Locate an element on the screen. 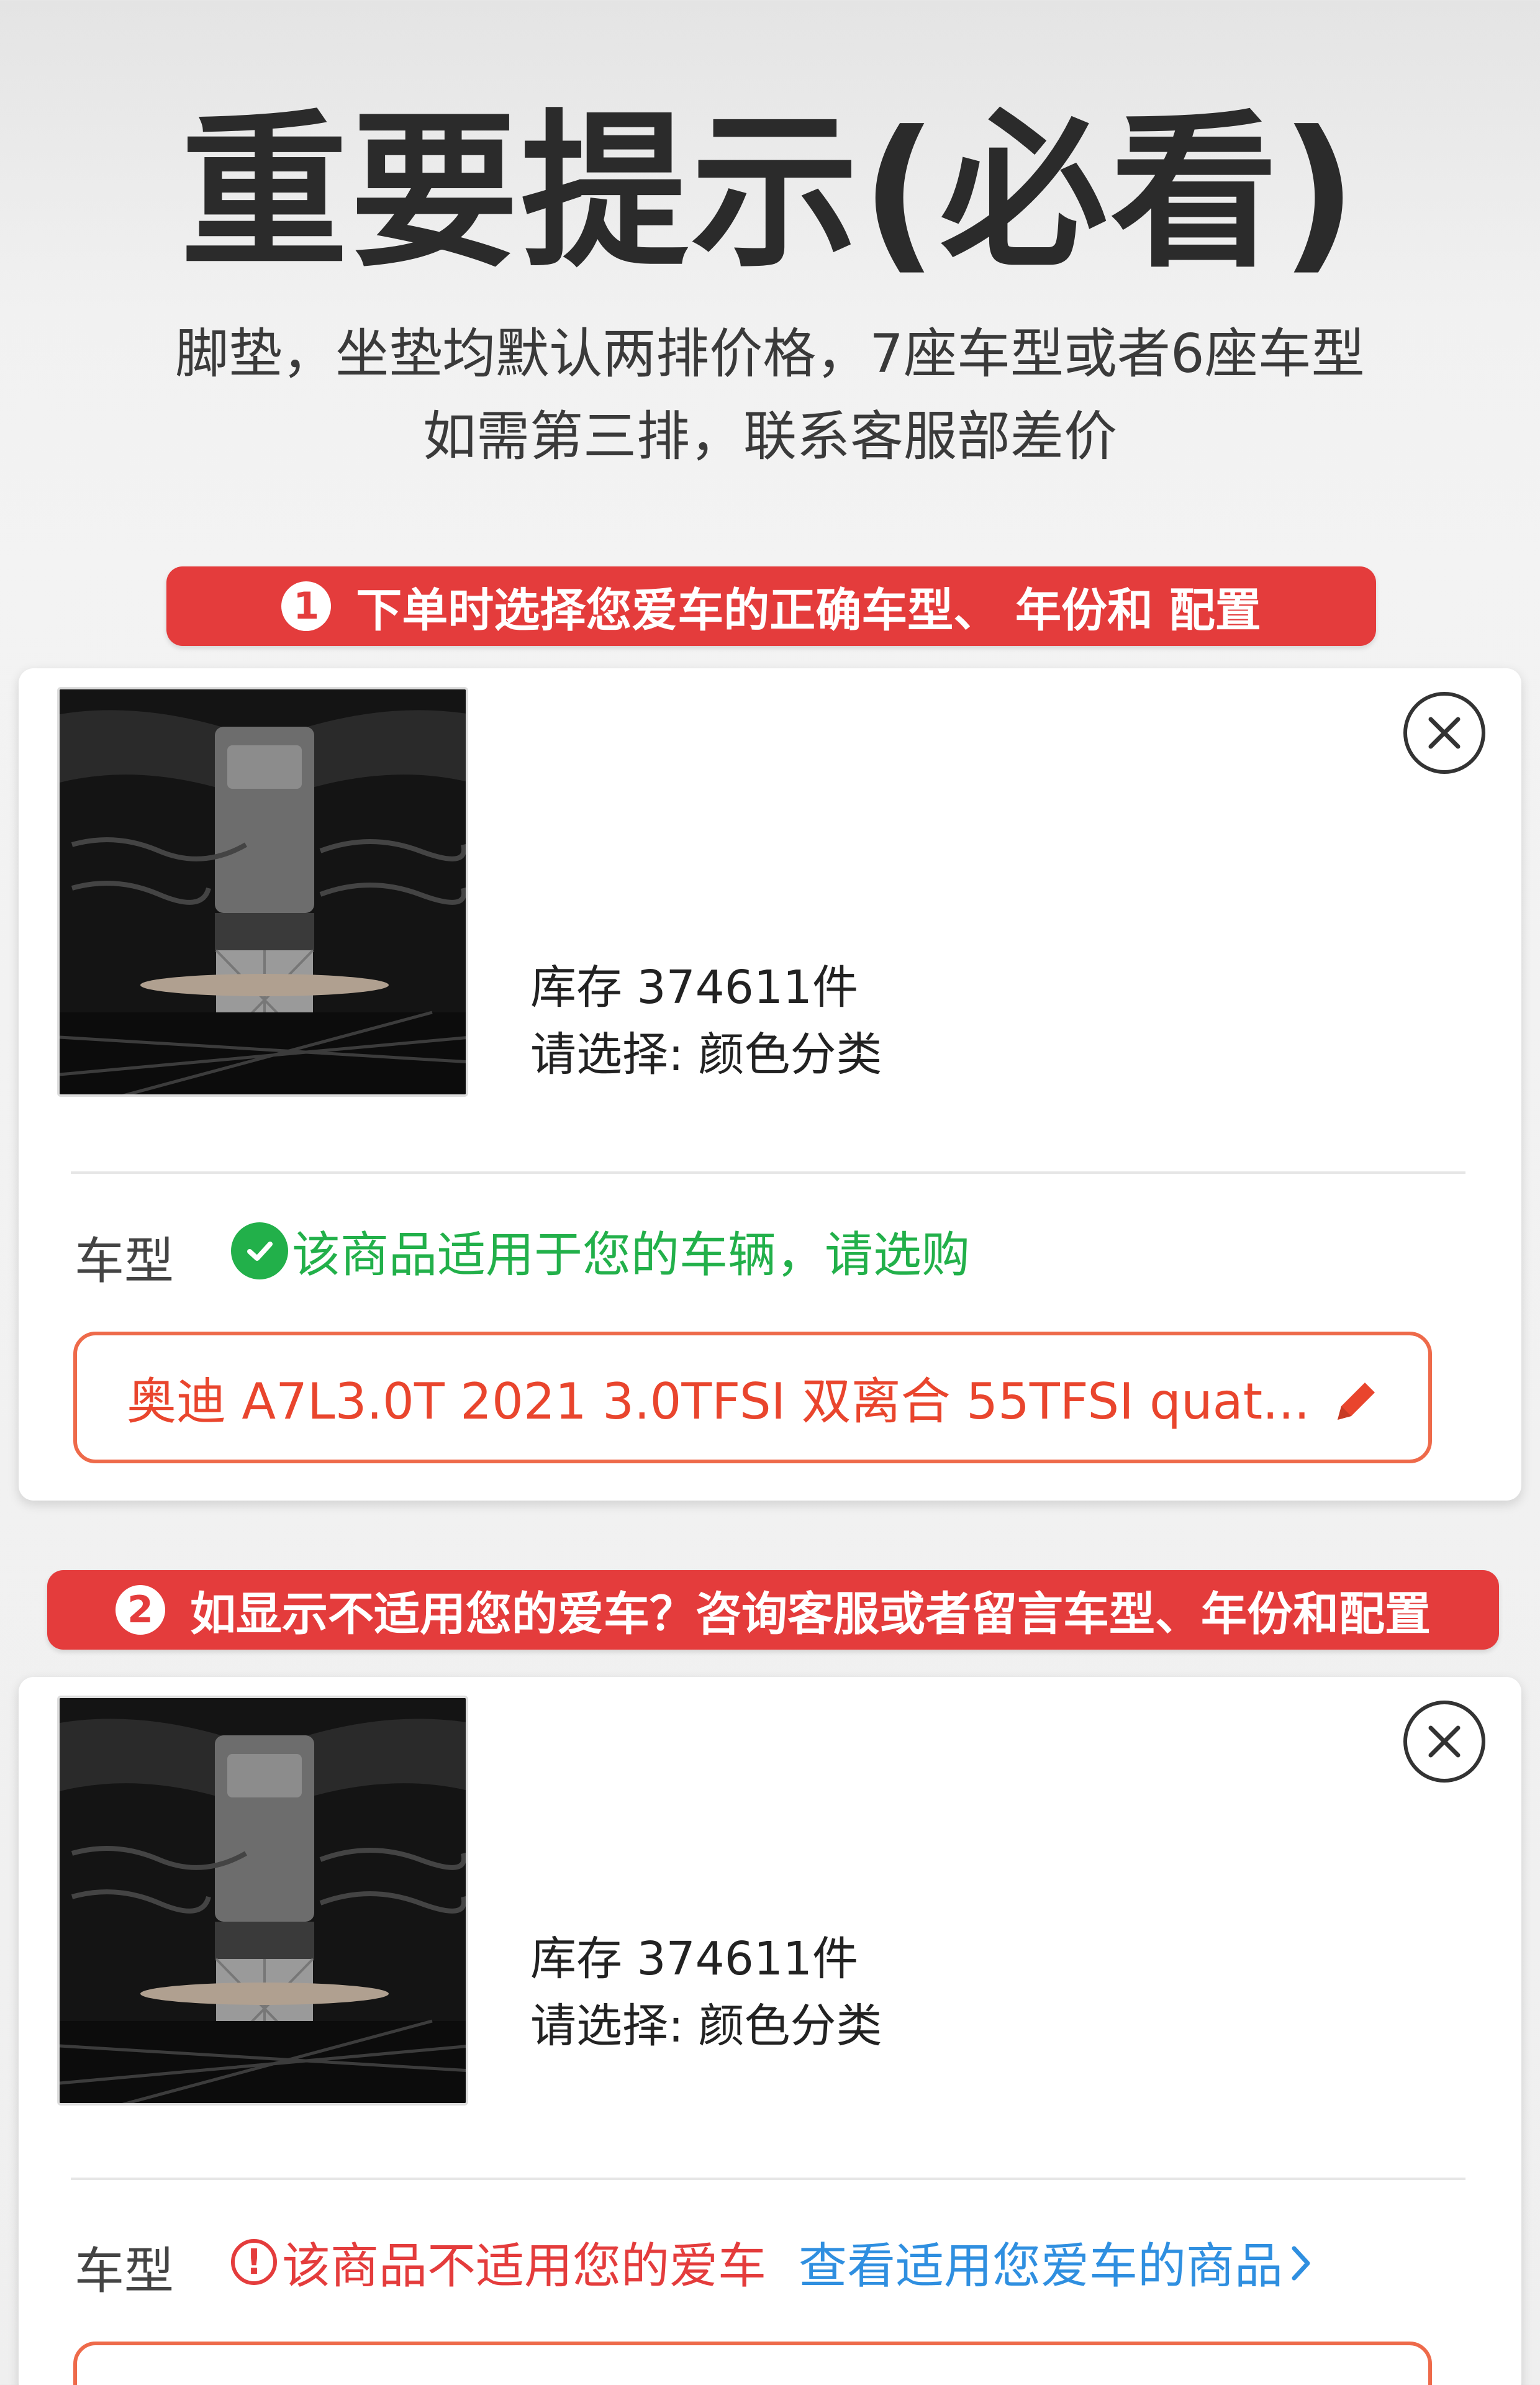 Image resolution: width=1540 pixels, height=2385 pixels. subtitle-line-1: 脚垫，坐垫均默认两排价格，7座车型或者6座车型 is located at coordinates (770, 354).